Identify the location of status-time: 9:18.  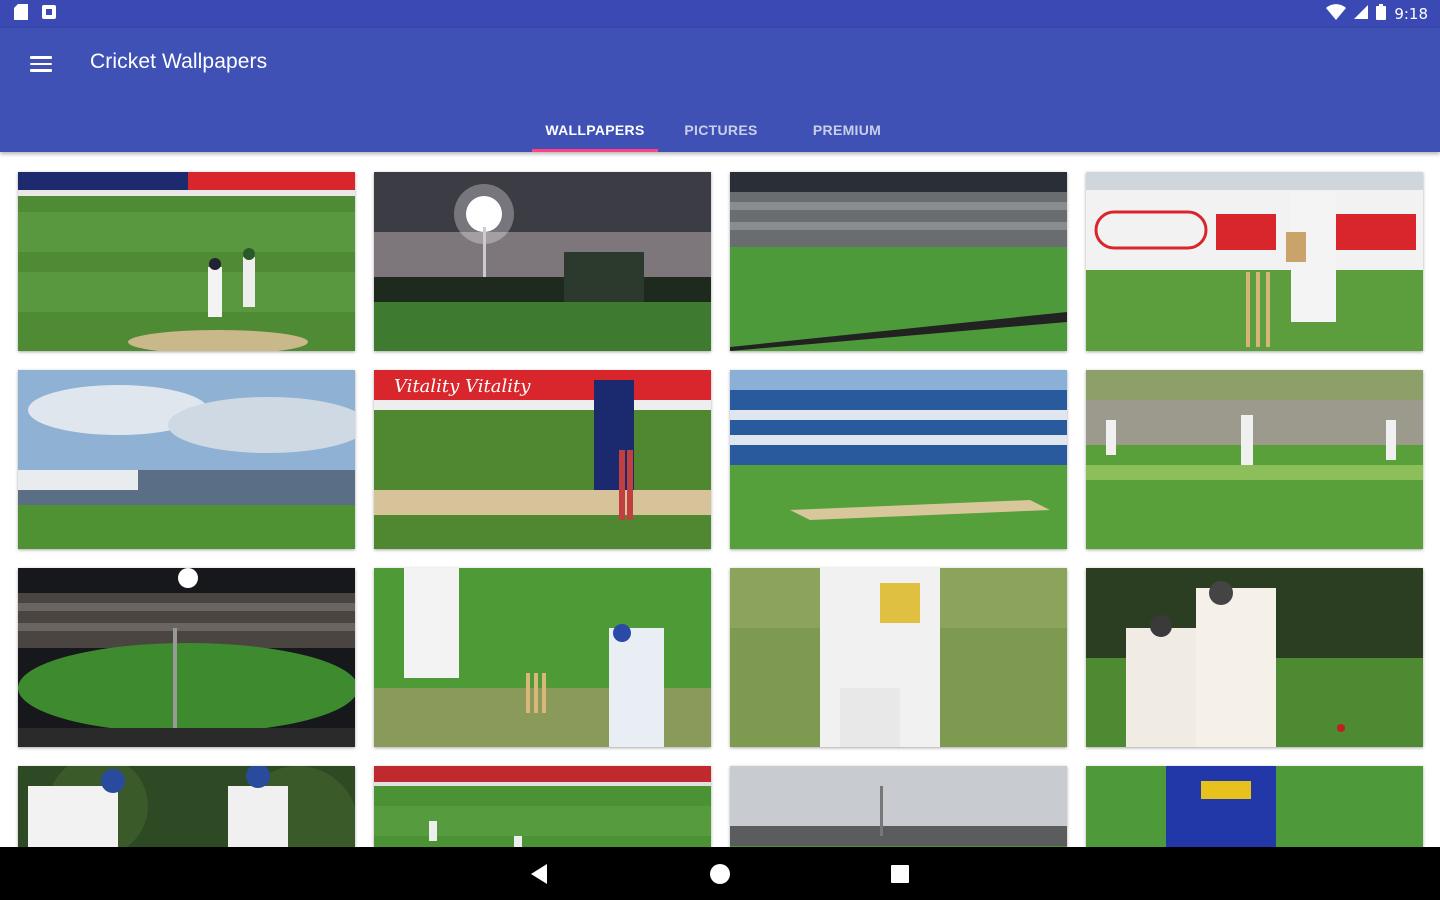
(1411, 14).